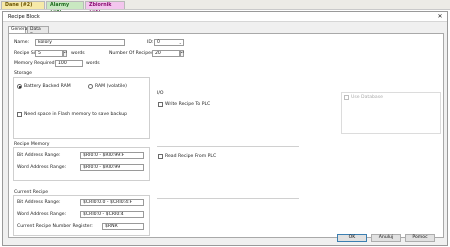  What do you see at coordinates (386, 238) in the screenshot?
I see `cancel-button: Anuluj` at bounding box center [386, 238].